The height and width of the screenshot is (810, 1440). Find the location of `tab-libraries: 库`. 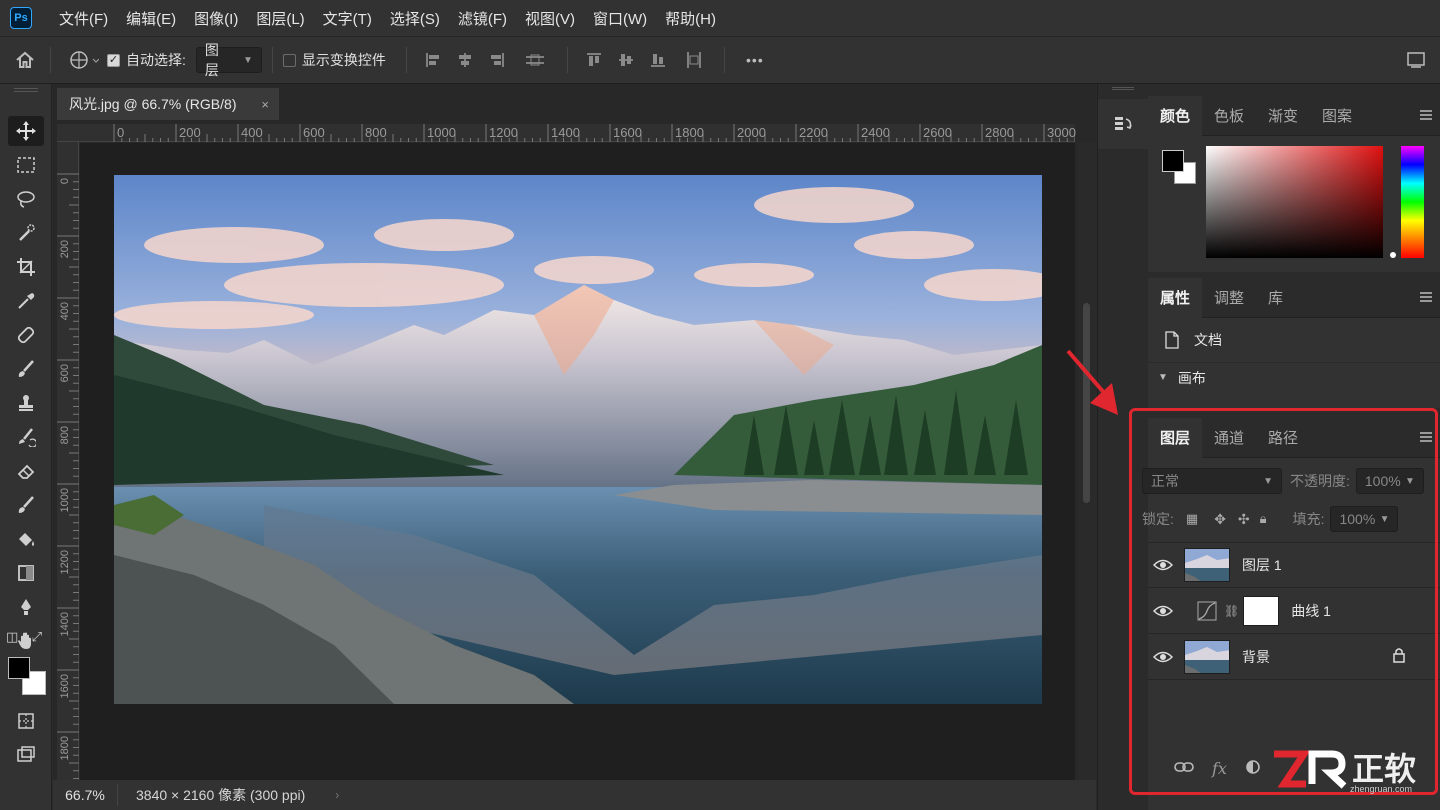

tab-libraries: 库 is located at coordinates (1275, 298).